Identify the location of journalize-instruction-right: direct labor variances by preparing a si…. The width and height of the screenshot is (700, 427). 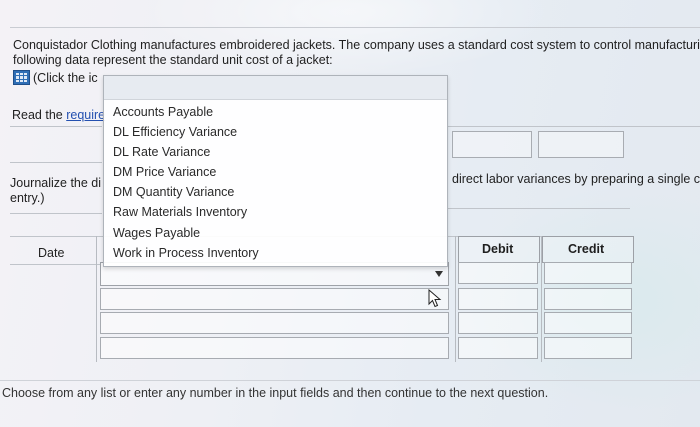
(576, 179).